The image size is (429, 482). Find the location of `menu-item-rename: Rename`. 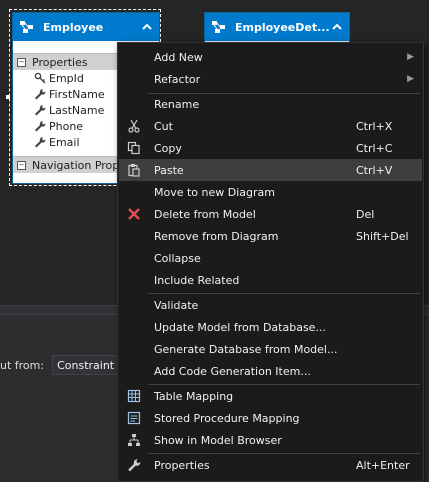

menu-item-rename: Rename is located at coordinates (270, 104).